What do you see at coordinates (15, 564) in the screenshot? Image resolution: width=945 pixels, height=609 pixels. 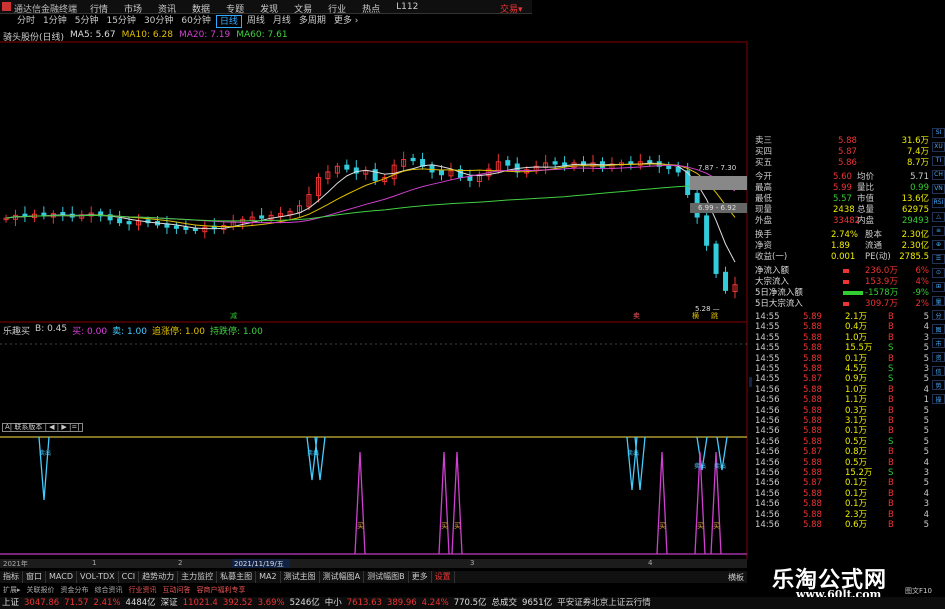 I see `date-first: 2021年` at bounding box center [15, 564].